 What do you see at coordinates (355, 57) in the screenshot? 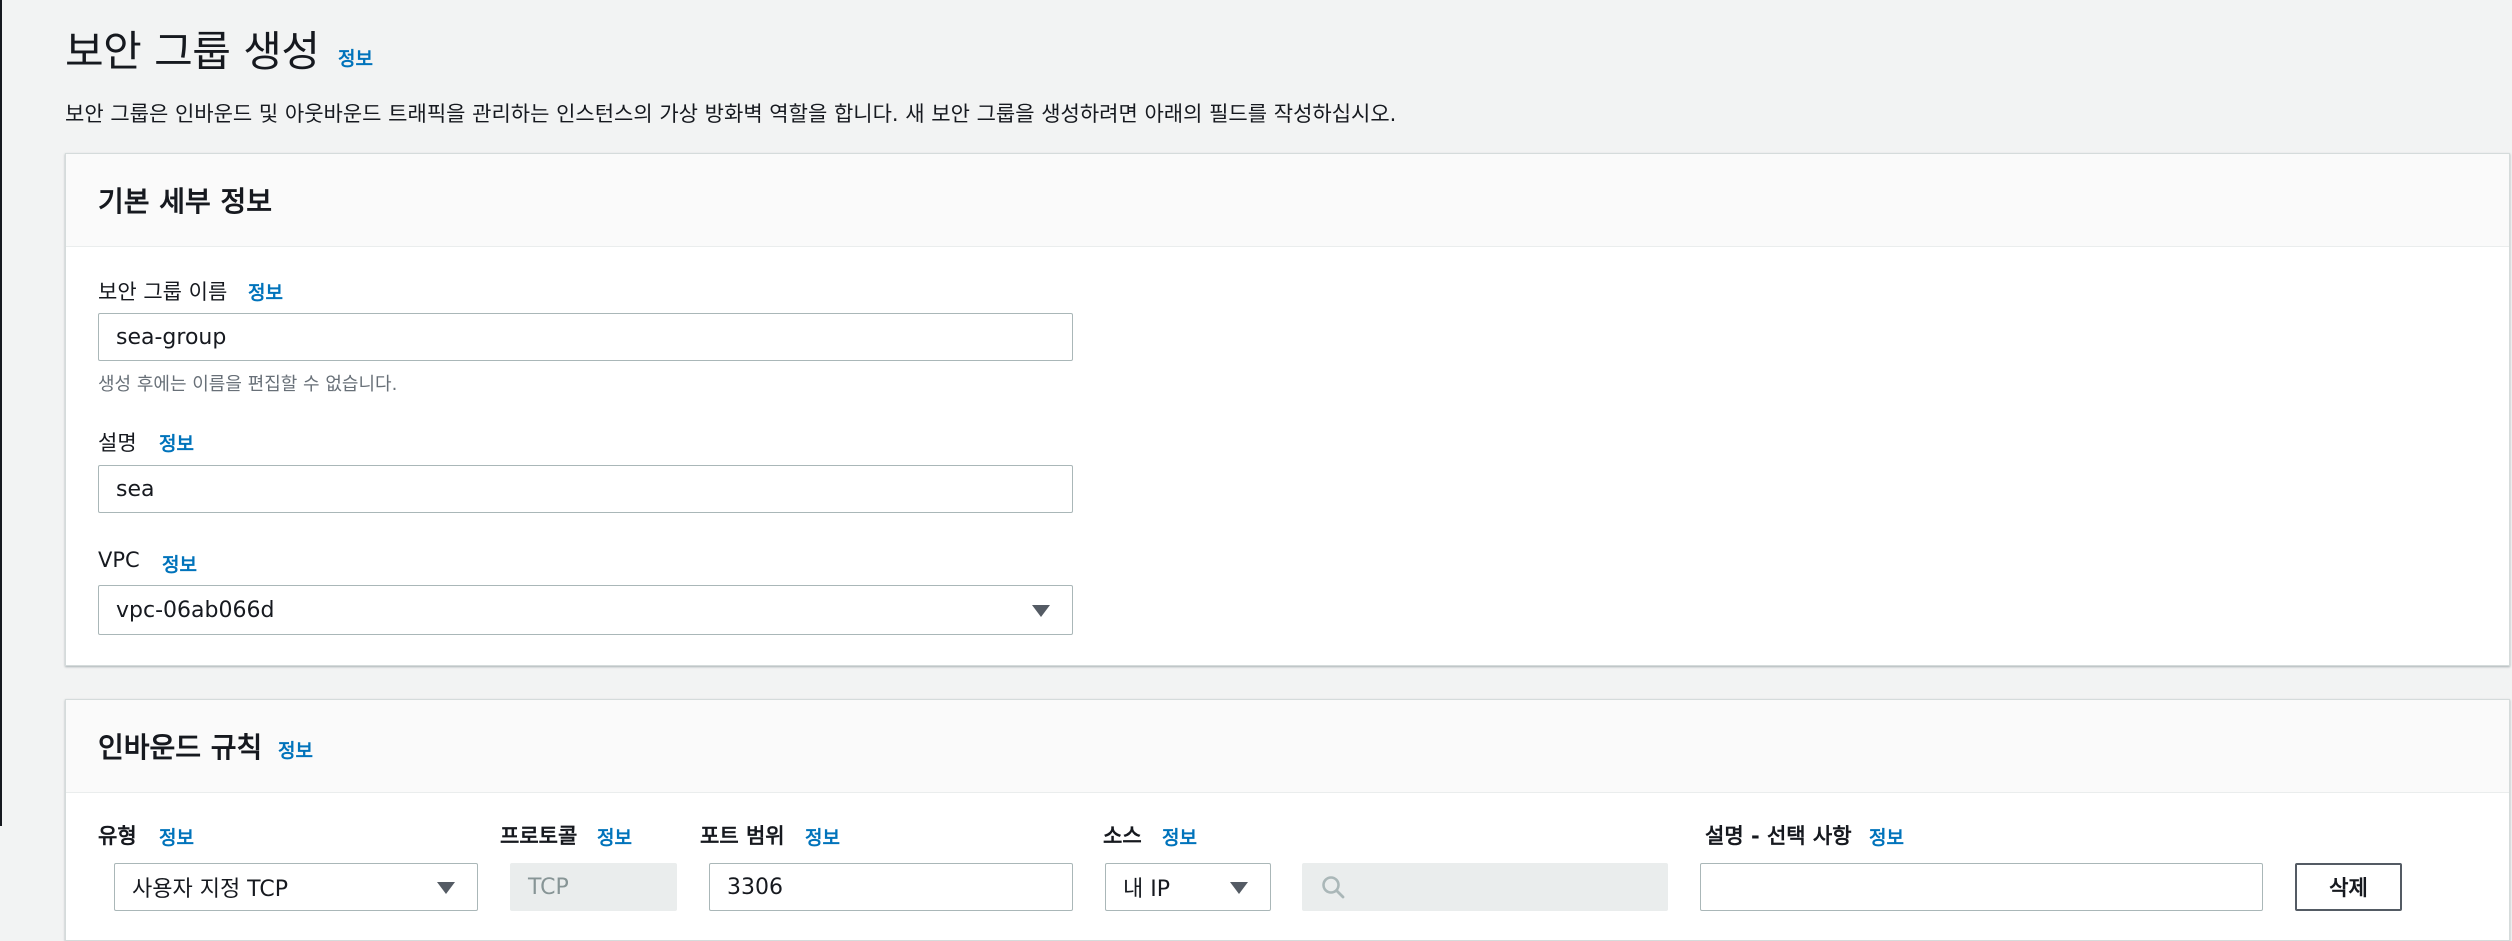
I see `page-info-link: 정보` at bounding box center [355, 57].